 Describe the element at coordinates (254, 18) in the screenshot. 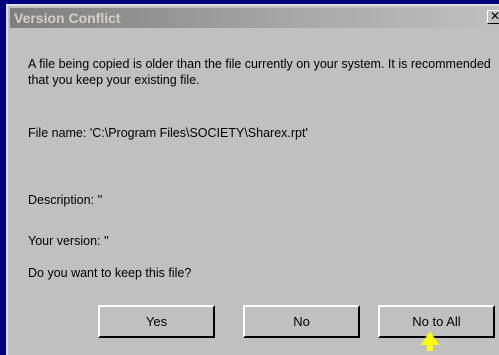

I see `title-bar: Version Conflict ✕` at that location.